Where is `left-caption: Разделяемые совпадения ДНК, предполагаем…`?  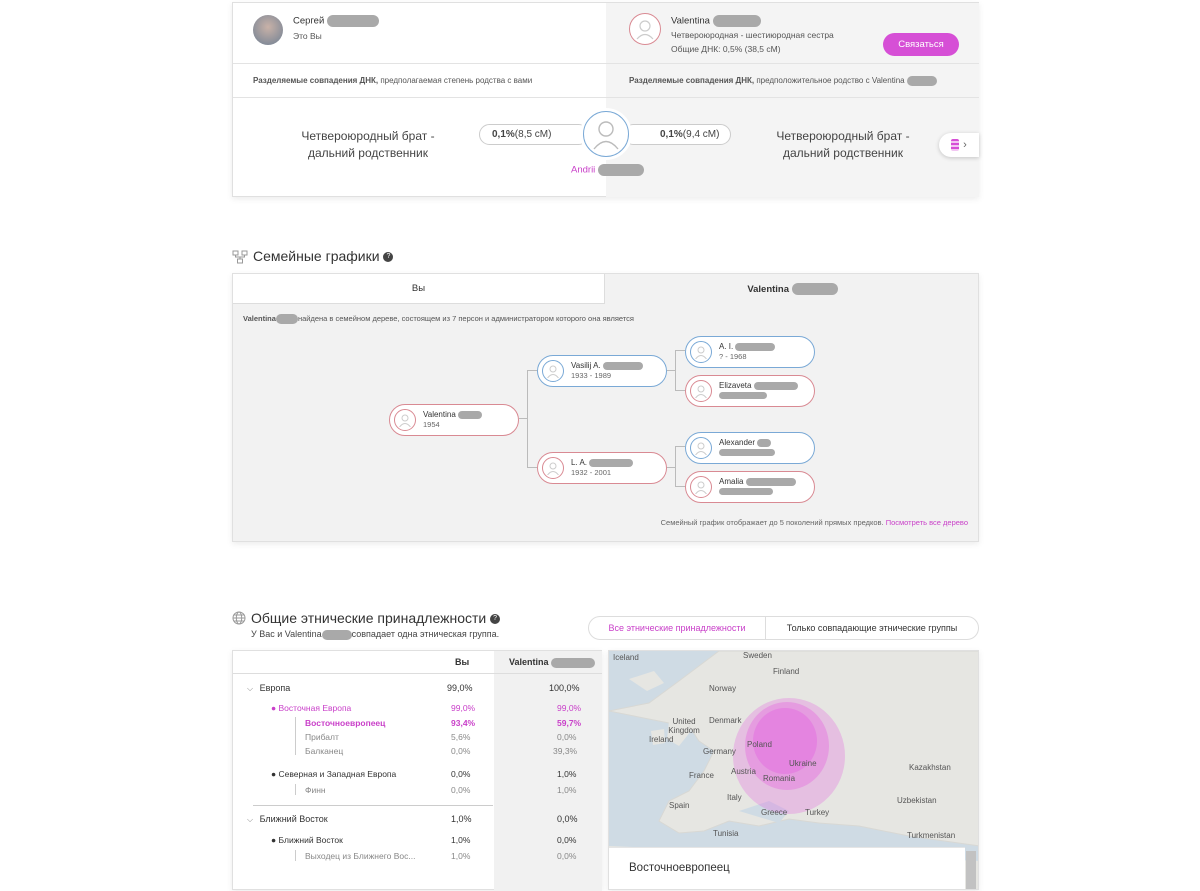
left-caption: Разделяемые совпадения ДНК, предполагаем… is located at coordinates (393, 80).